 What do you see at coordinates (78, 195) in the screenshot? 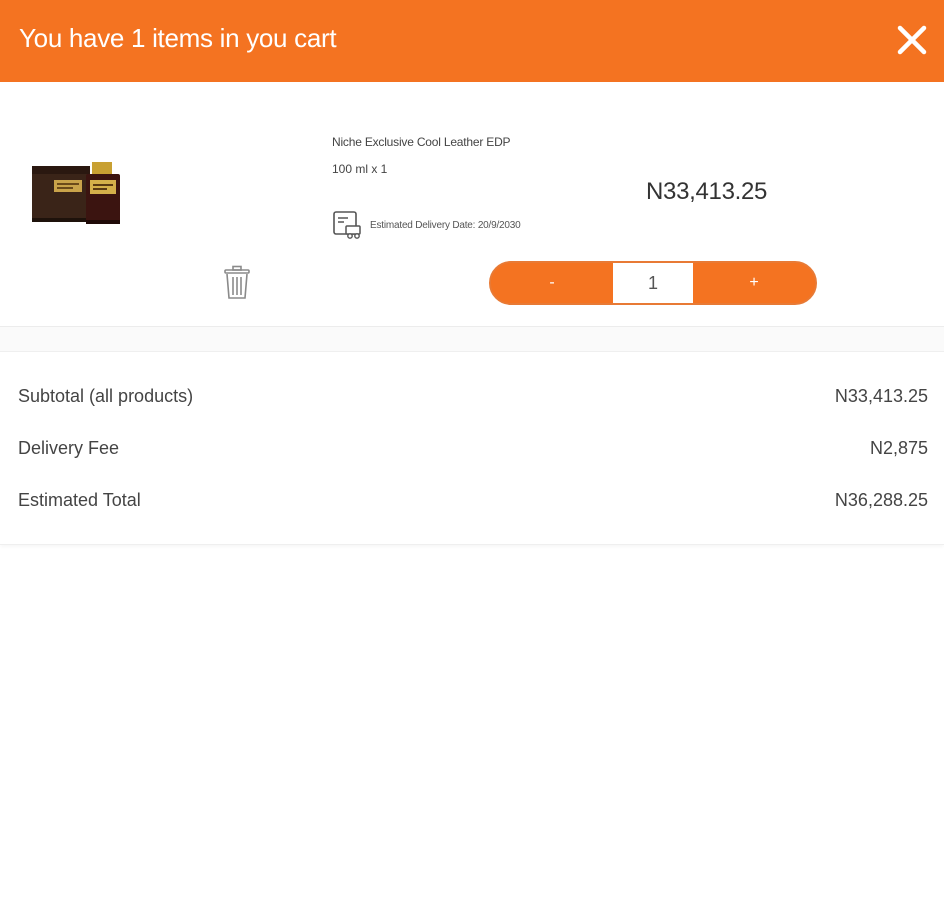
I see `product-image` at bounding box center [78, 195].